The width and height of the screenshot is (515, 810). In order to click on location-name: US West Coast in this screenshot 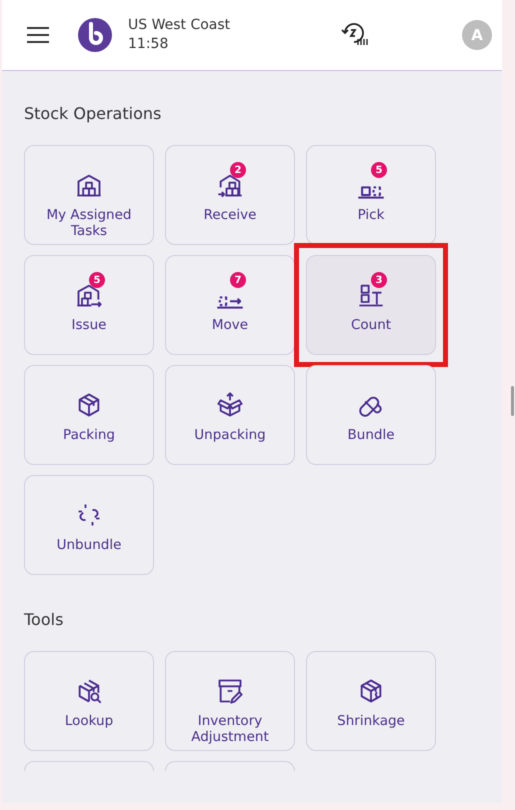, I will do `click(180, 25)`.